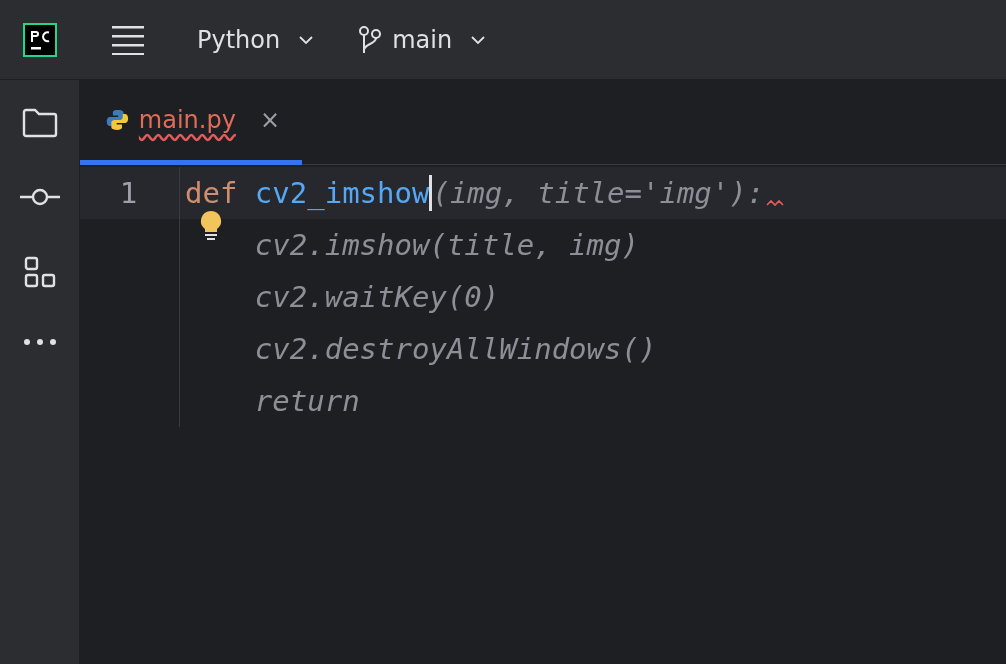  Describe the element at coordinates (446, 245) in the screenshot. I see `completion-text: cv2.imshow(title, img)` at that location.